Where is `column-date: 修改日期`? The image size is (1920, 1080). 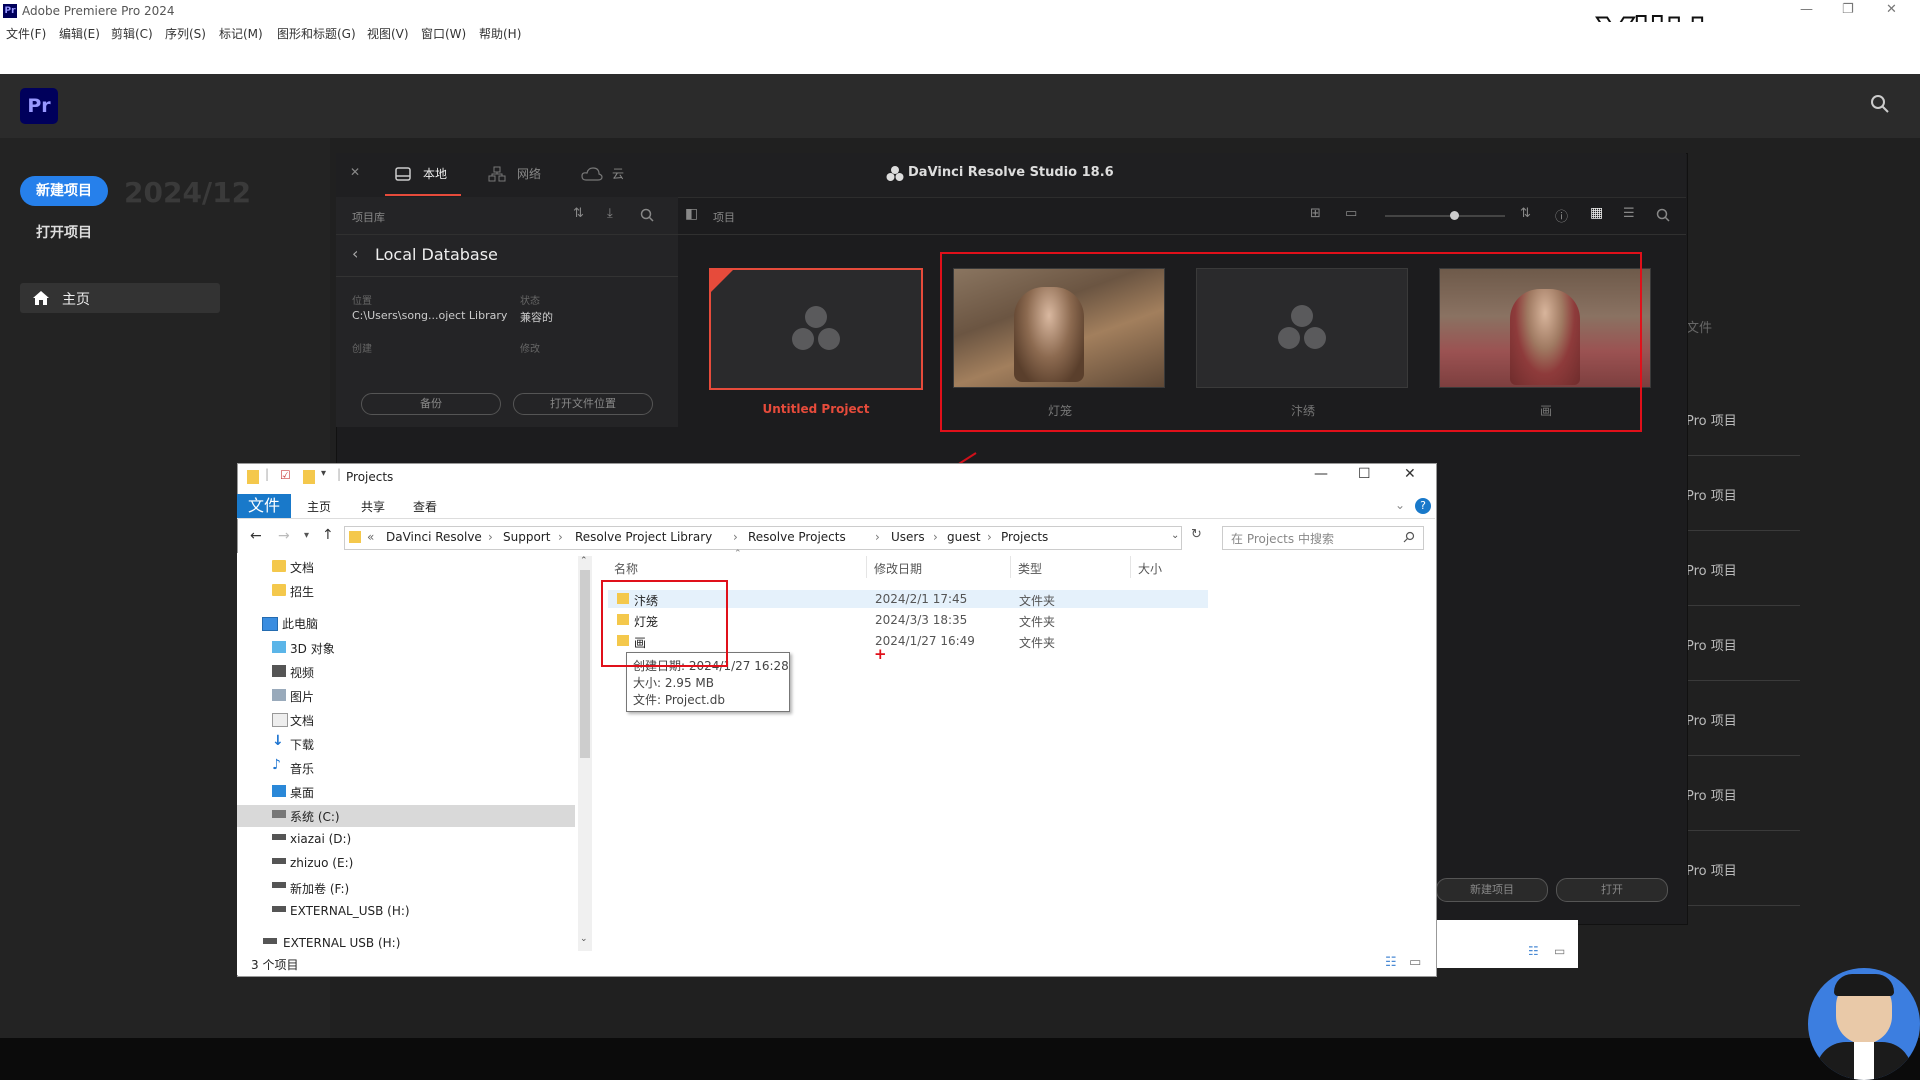
column-date: 修改日期 is located at coordinates (898, 568).